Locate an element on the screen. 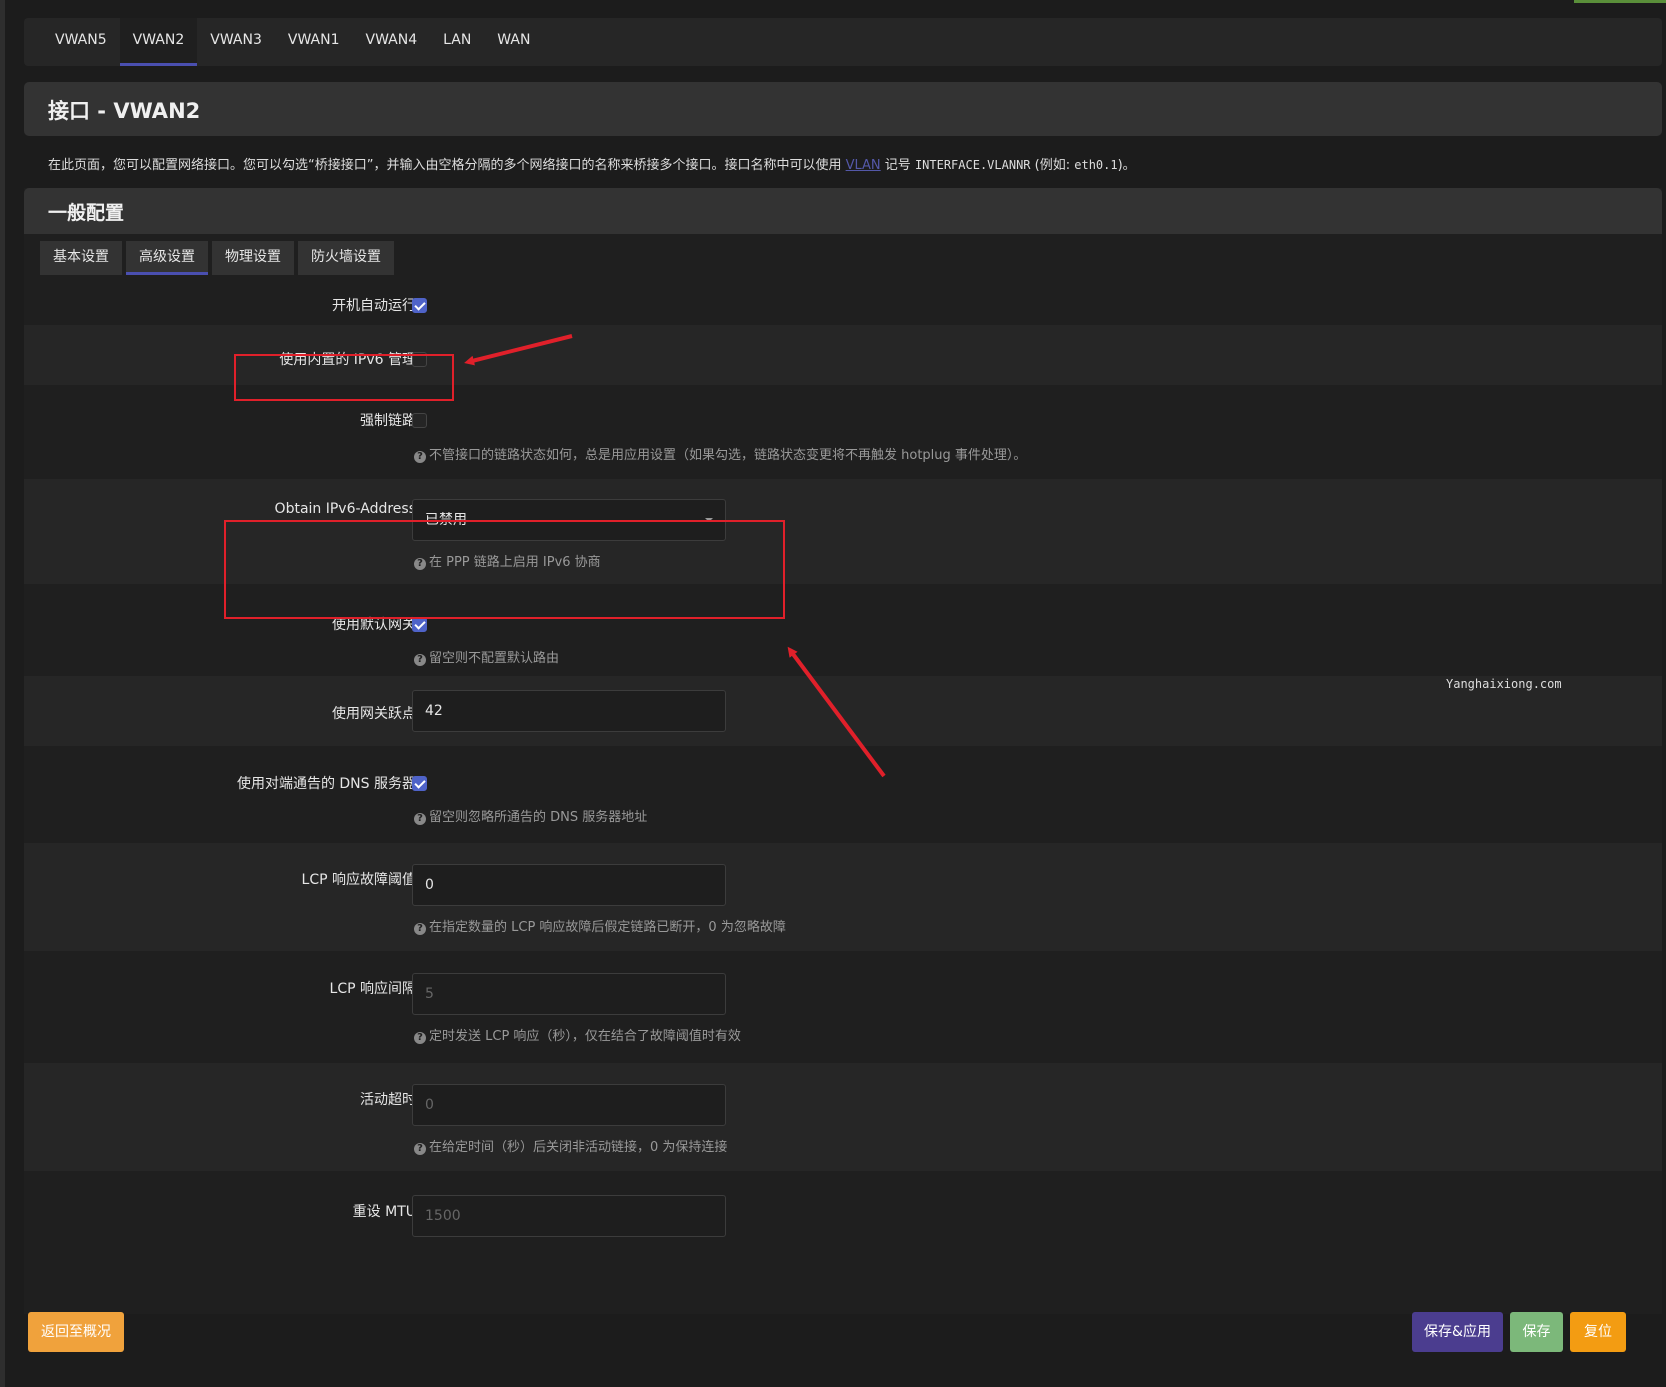  annotation-arrows is located at coordinates (675, 556).